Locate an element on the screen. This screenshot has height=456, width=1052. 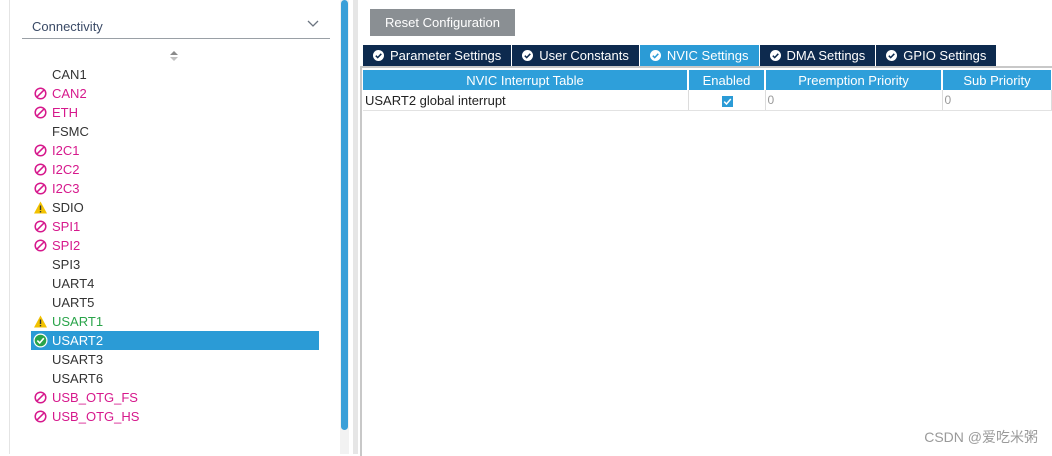
sidebar-item-i2c1: I2C1 is located at coordinates (175, 150).